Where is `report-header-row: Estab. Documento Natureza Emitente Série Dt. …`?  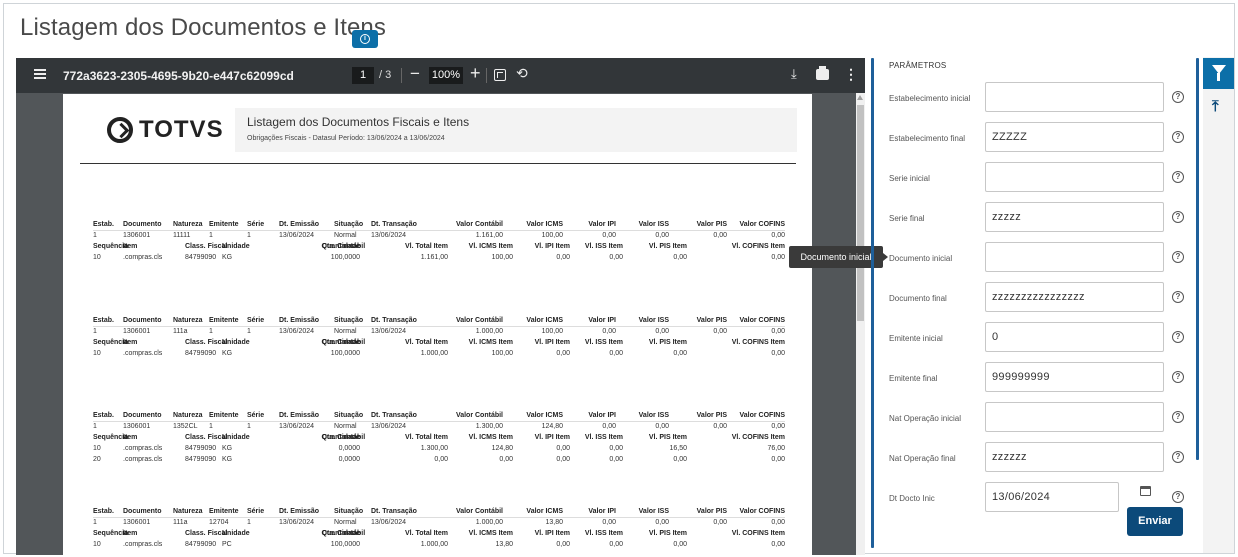
report-header-row: Estab. Documento Natureza Emitente Série Dt. … is located at coordinates (439, 416).